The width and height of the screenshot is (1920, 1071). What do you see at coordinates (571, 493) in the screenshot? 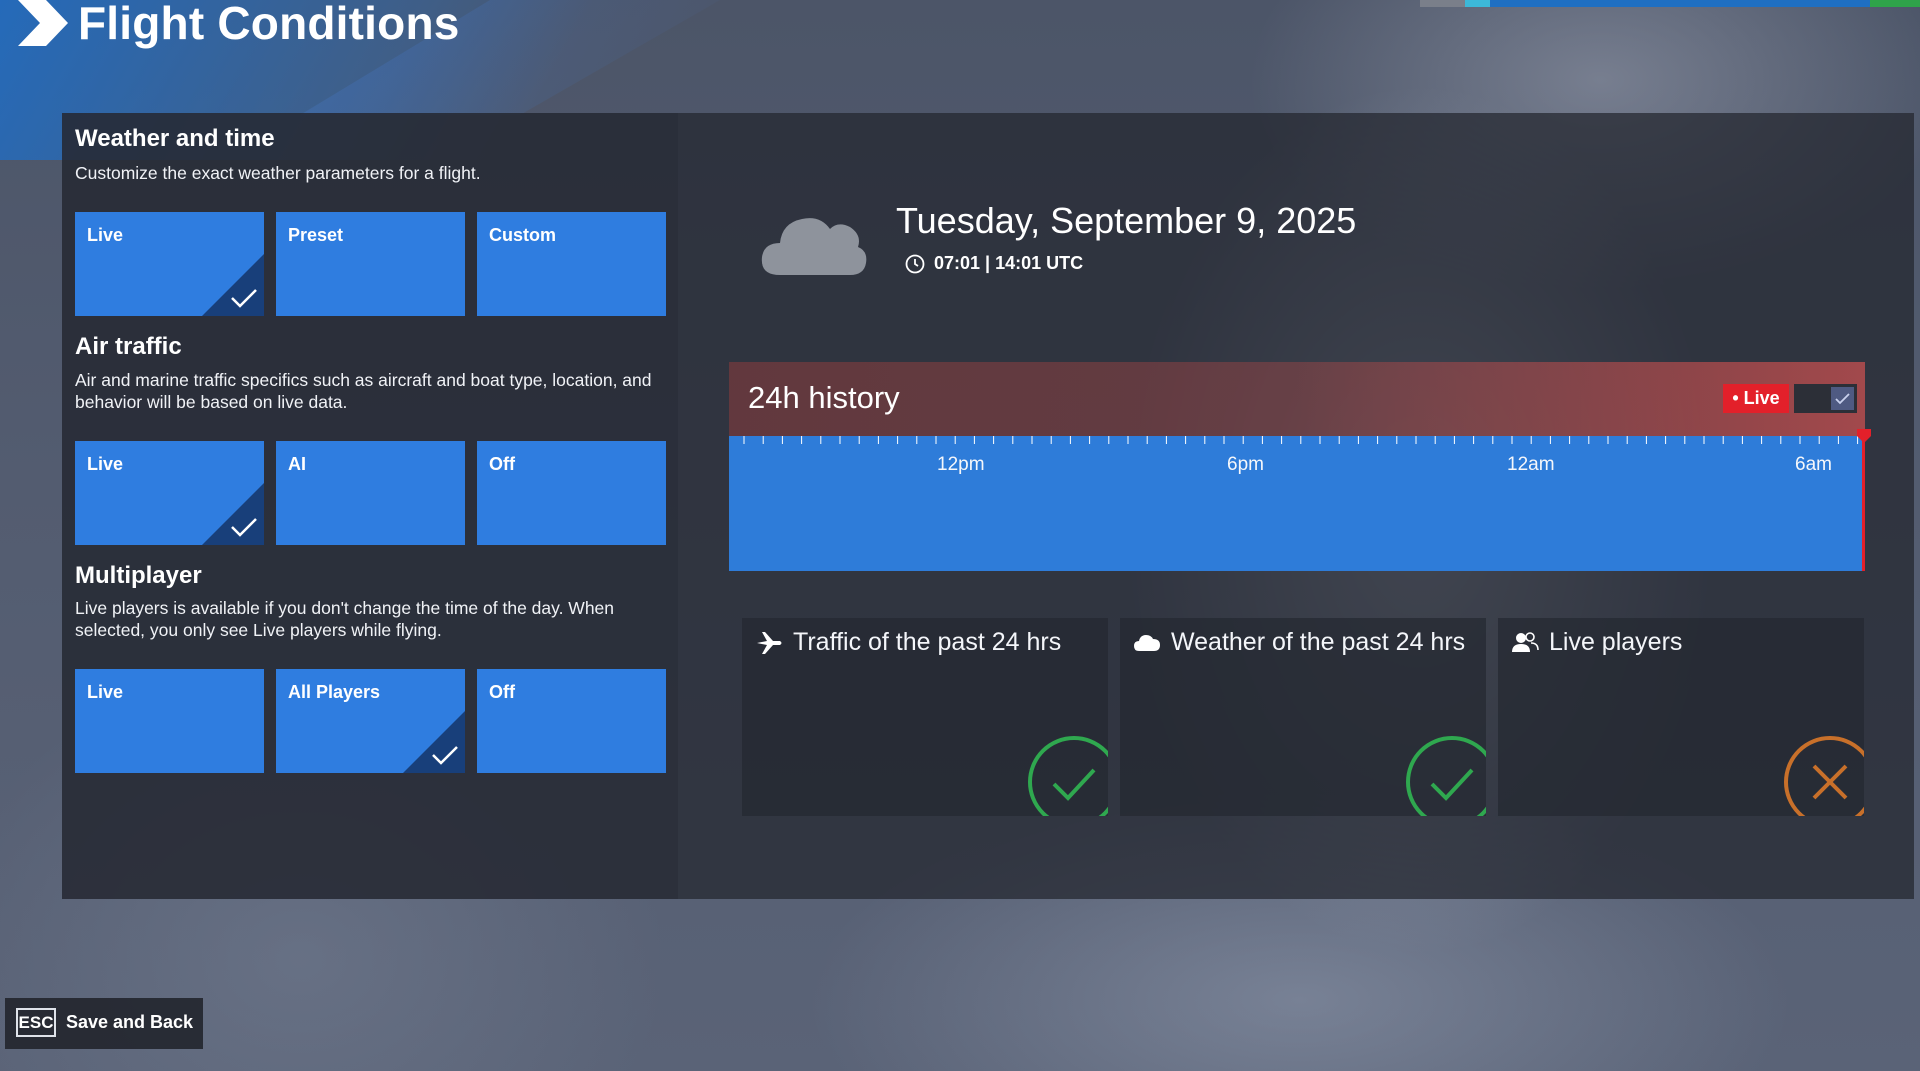
I see `traffic-option-off: Off` at bounding box center [571, 493].